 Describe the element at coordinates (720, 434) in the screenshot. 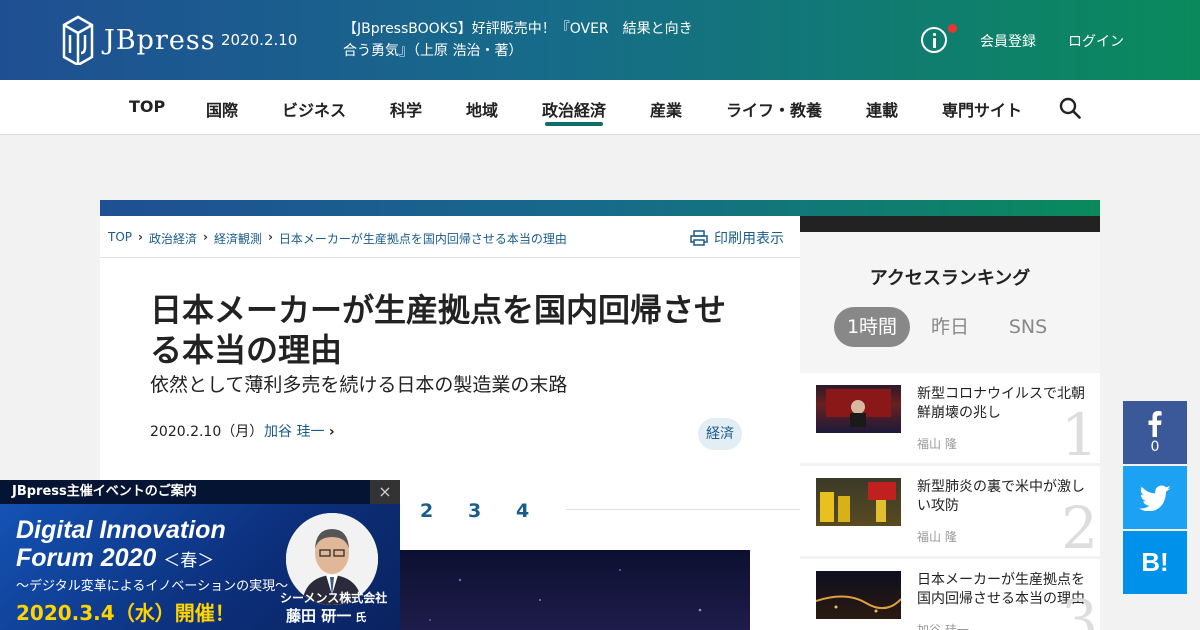

I see `category-tag: 経済` at that location.